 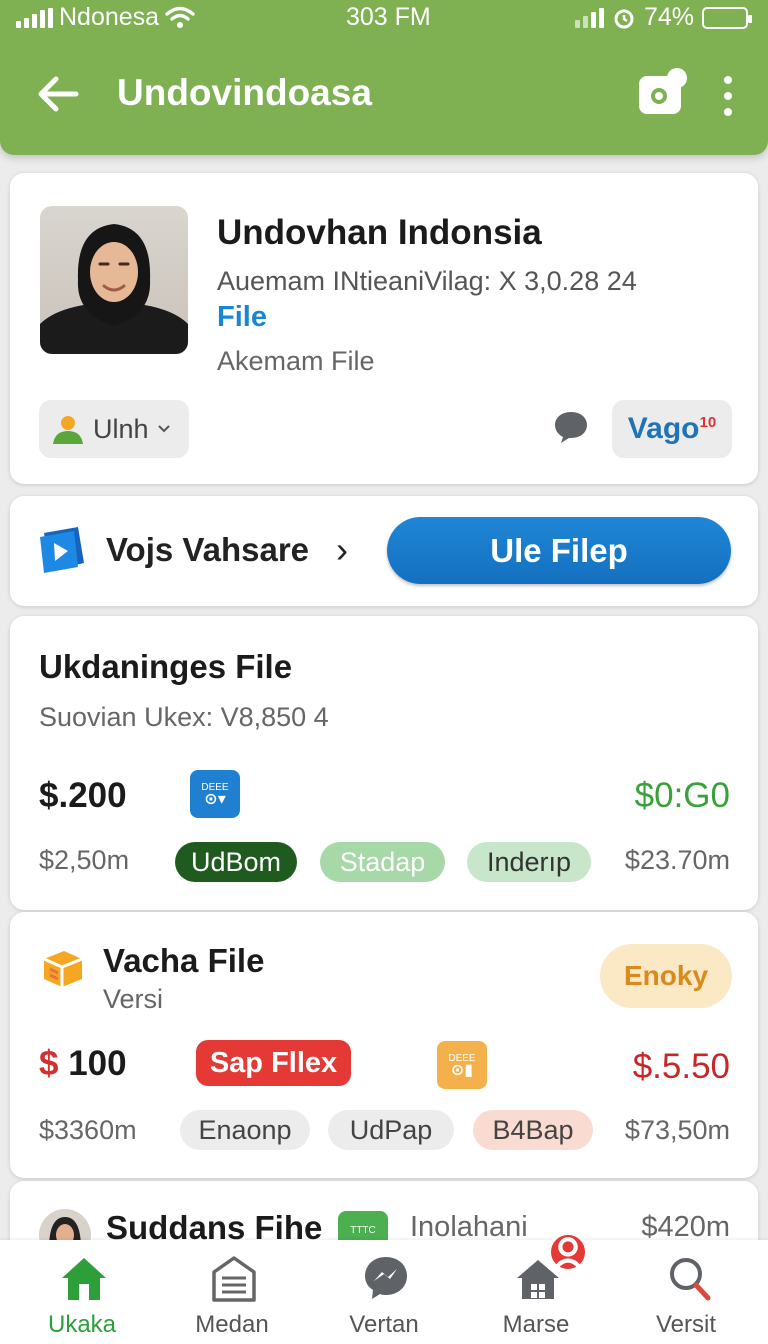 I want to click on top-app-bar: Ndonesa 303 FM 74% Undovindoasa, so click(x=384, y=77).